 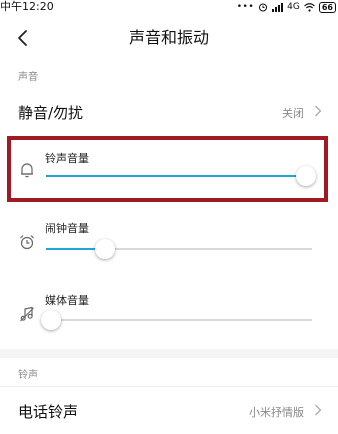 I want to click on media-volume-thumb, so click(x=51, y=320).